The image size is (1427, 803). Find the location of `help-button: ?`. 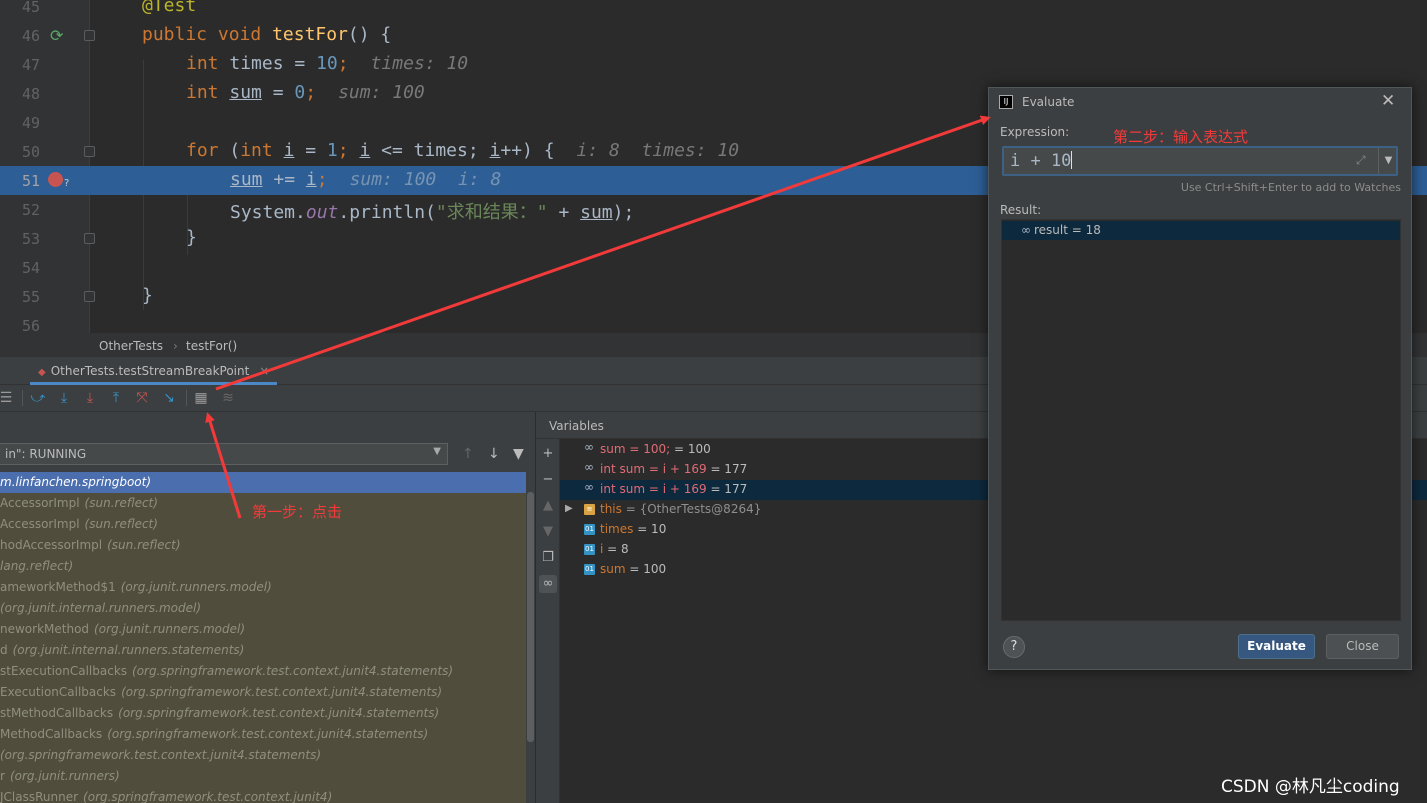

help-button: ? is located at coordinates (1014, 647).